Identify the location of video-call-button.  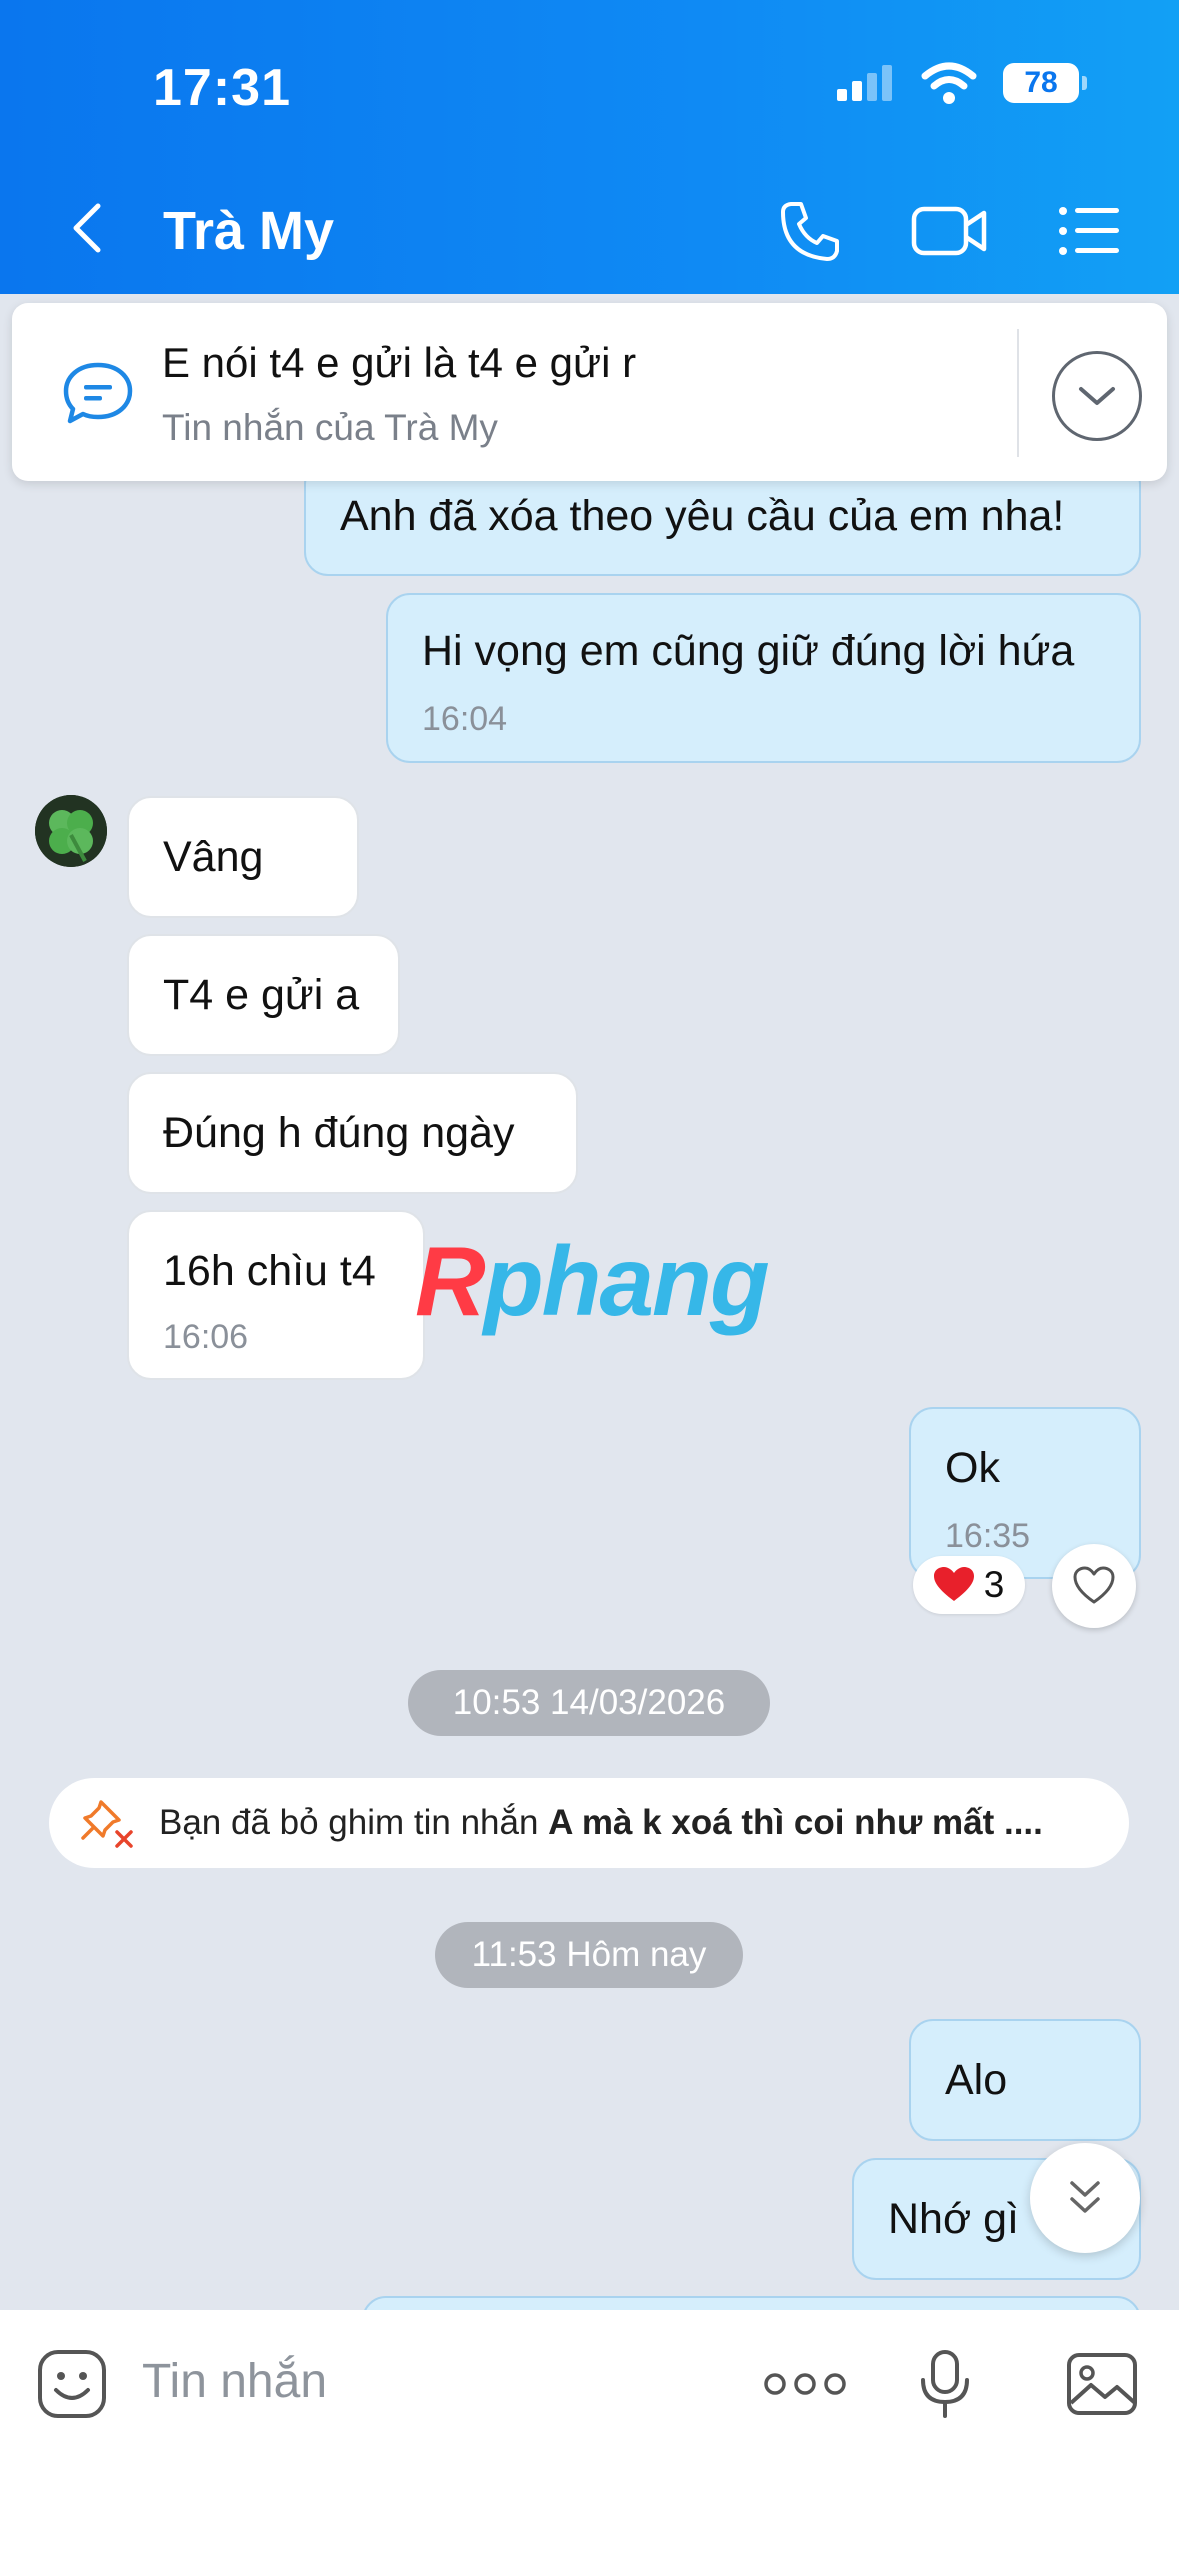
(950, 231).